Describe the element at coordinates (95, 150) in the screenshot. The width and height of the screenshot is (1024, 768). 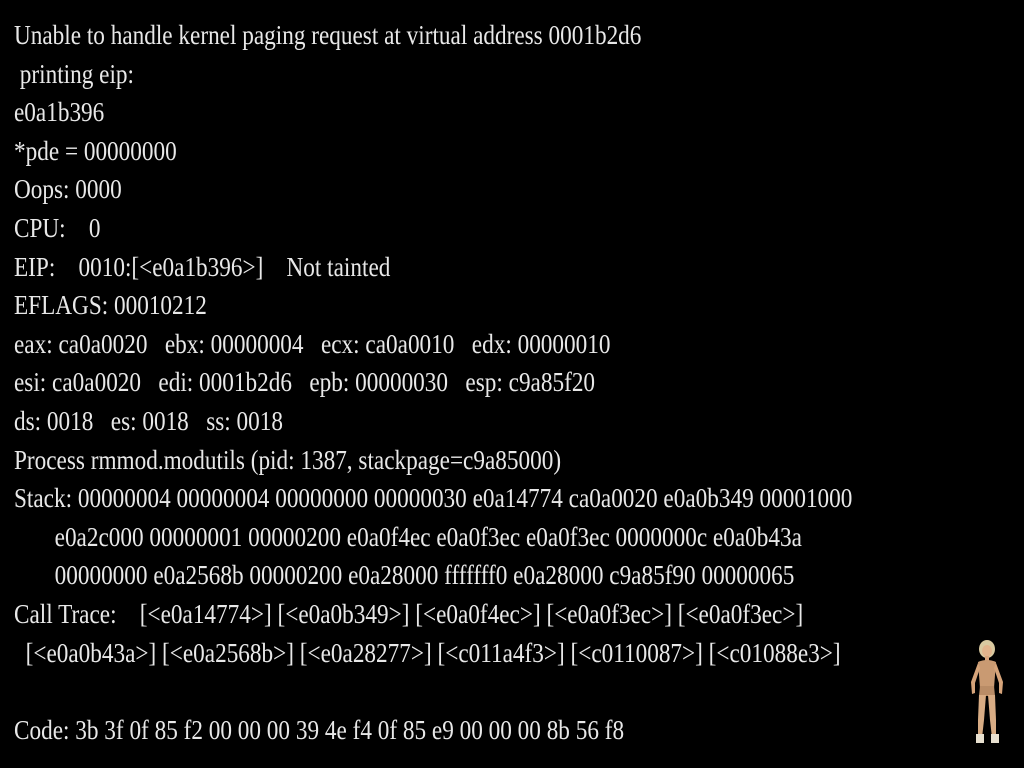
I see `pde-line: *pde = 00000000` at that location.